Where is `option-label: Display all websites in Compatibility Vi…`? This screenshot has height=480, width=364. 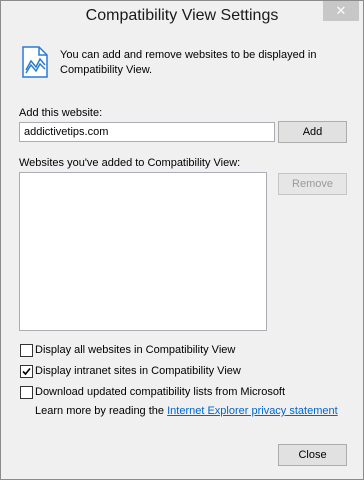 option-label: Display all websites in Compatibility Vi… is located at coordinates (135, 350).